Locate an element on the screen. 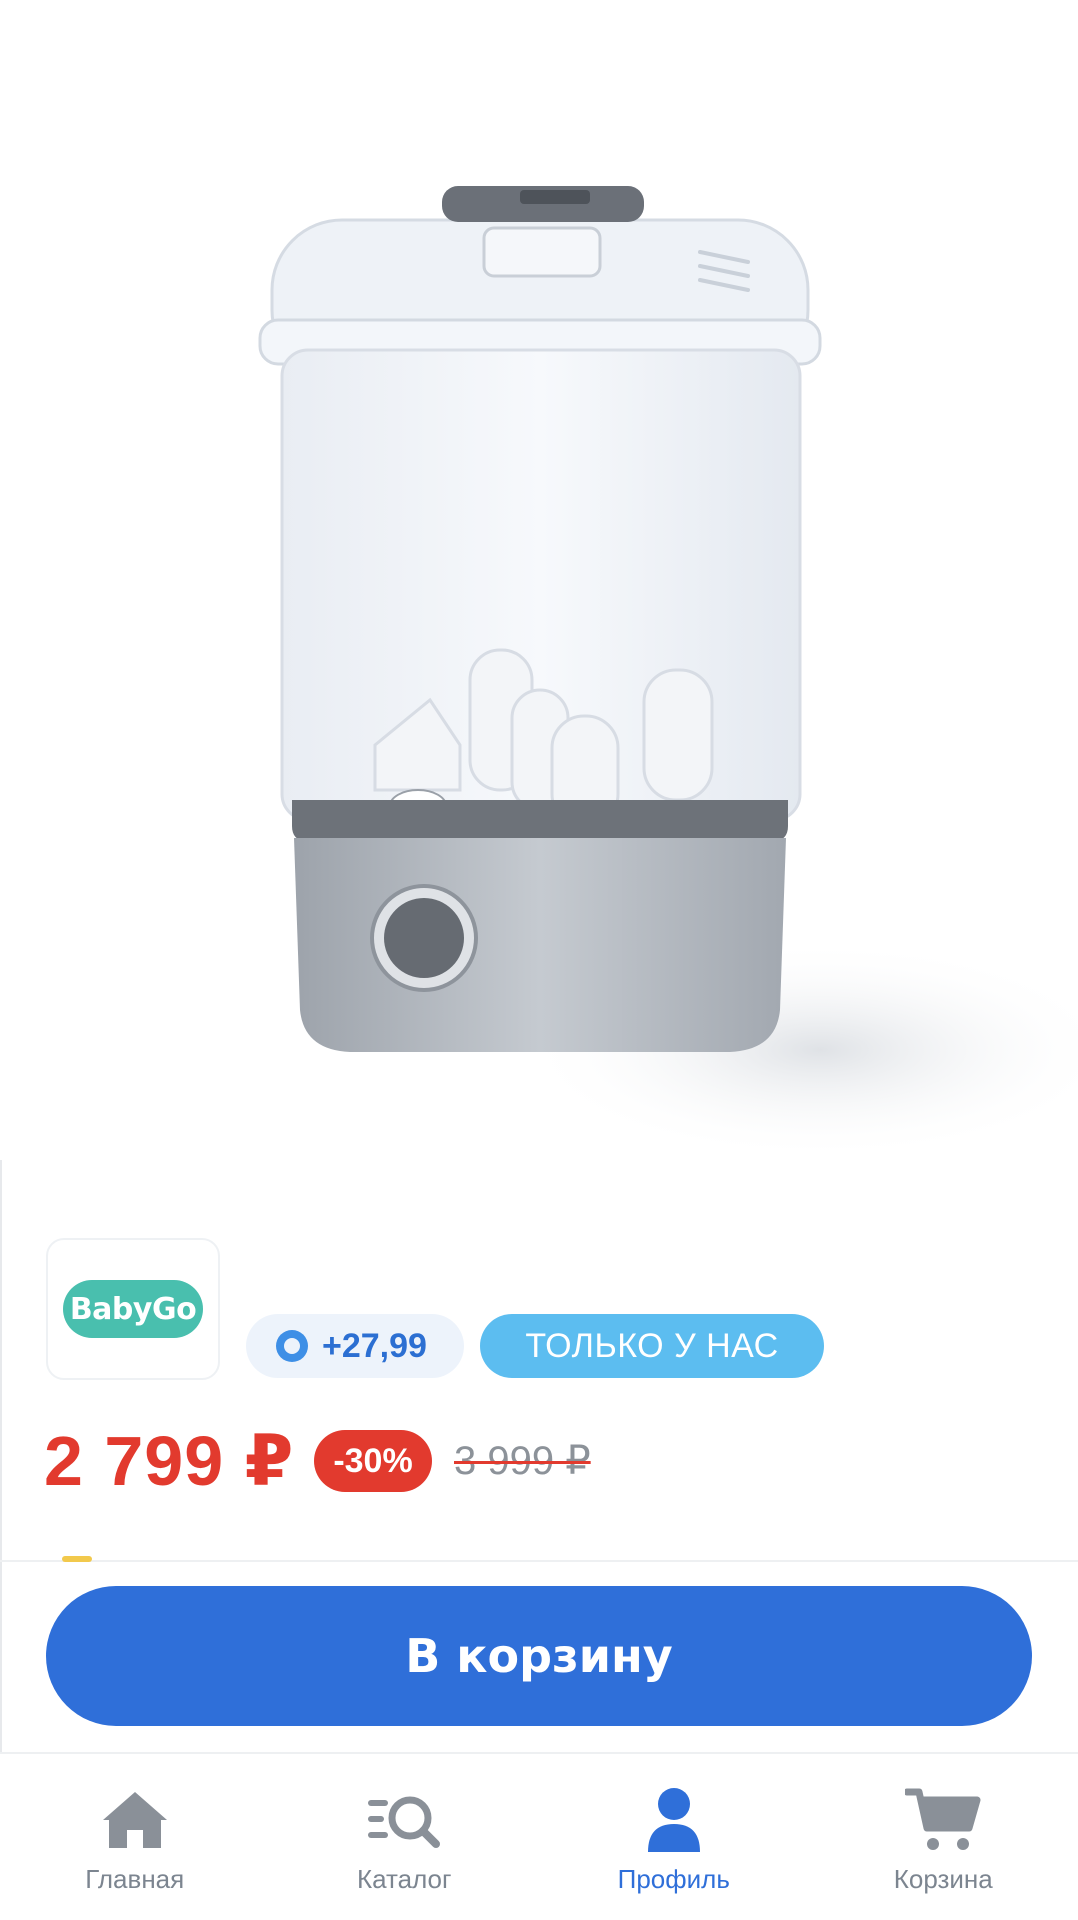 This screenshot has height=1920, width=1078. current-price: 2 799 ₽ is located at coordinates (169, 1461).